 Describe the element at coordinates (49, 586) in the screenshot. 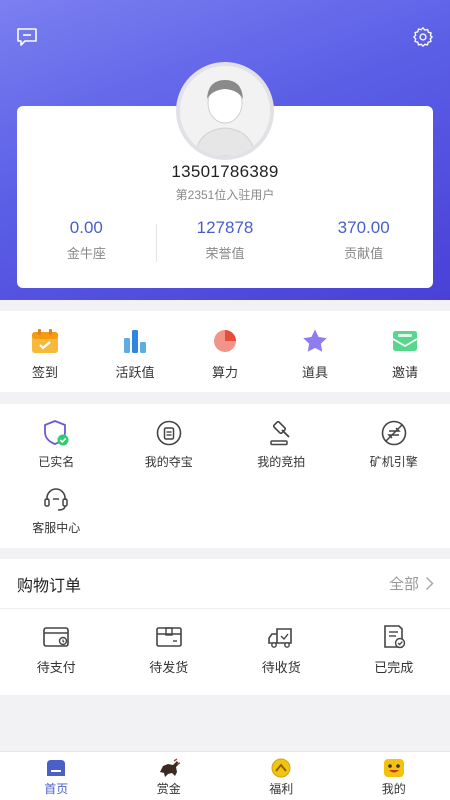

I see `orders-title: 购物订单` at that location.